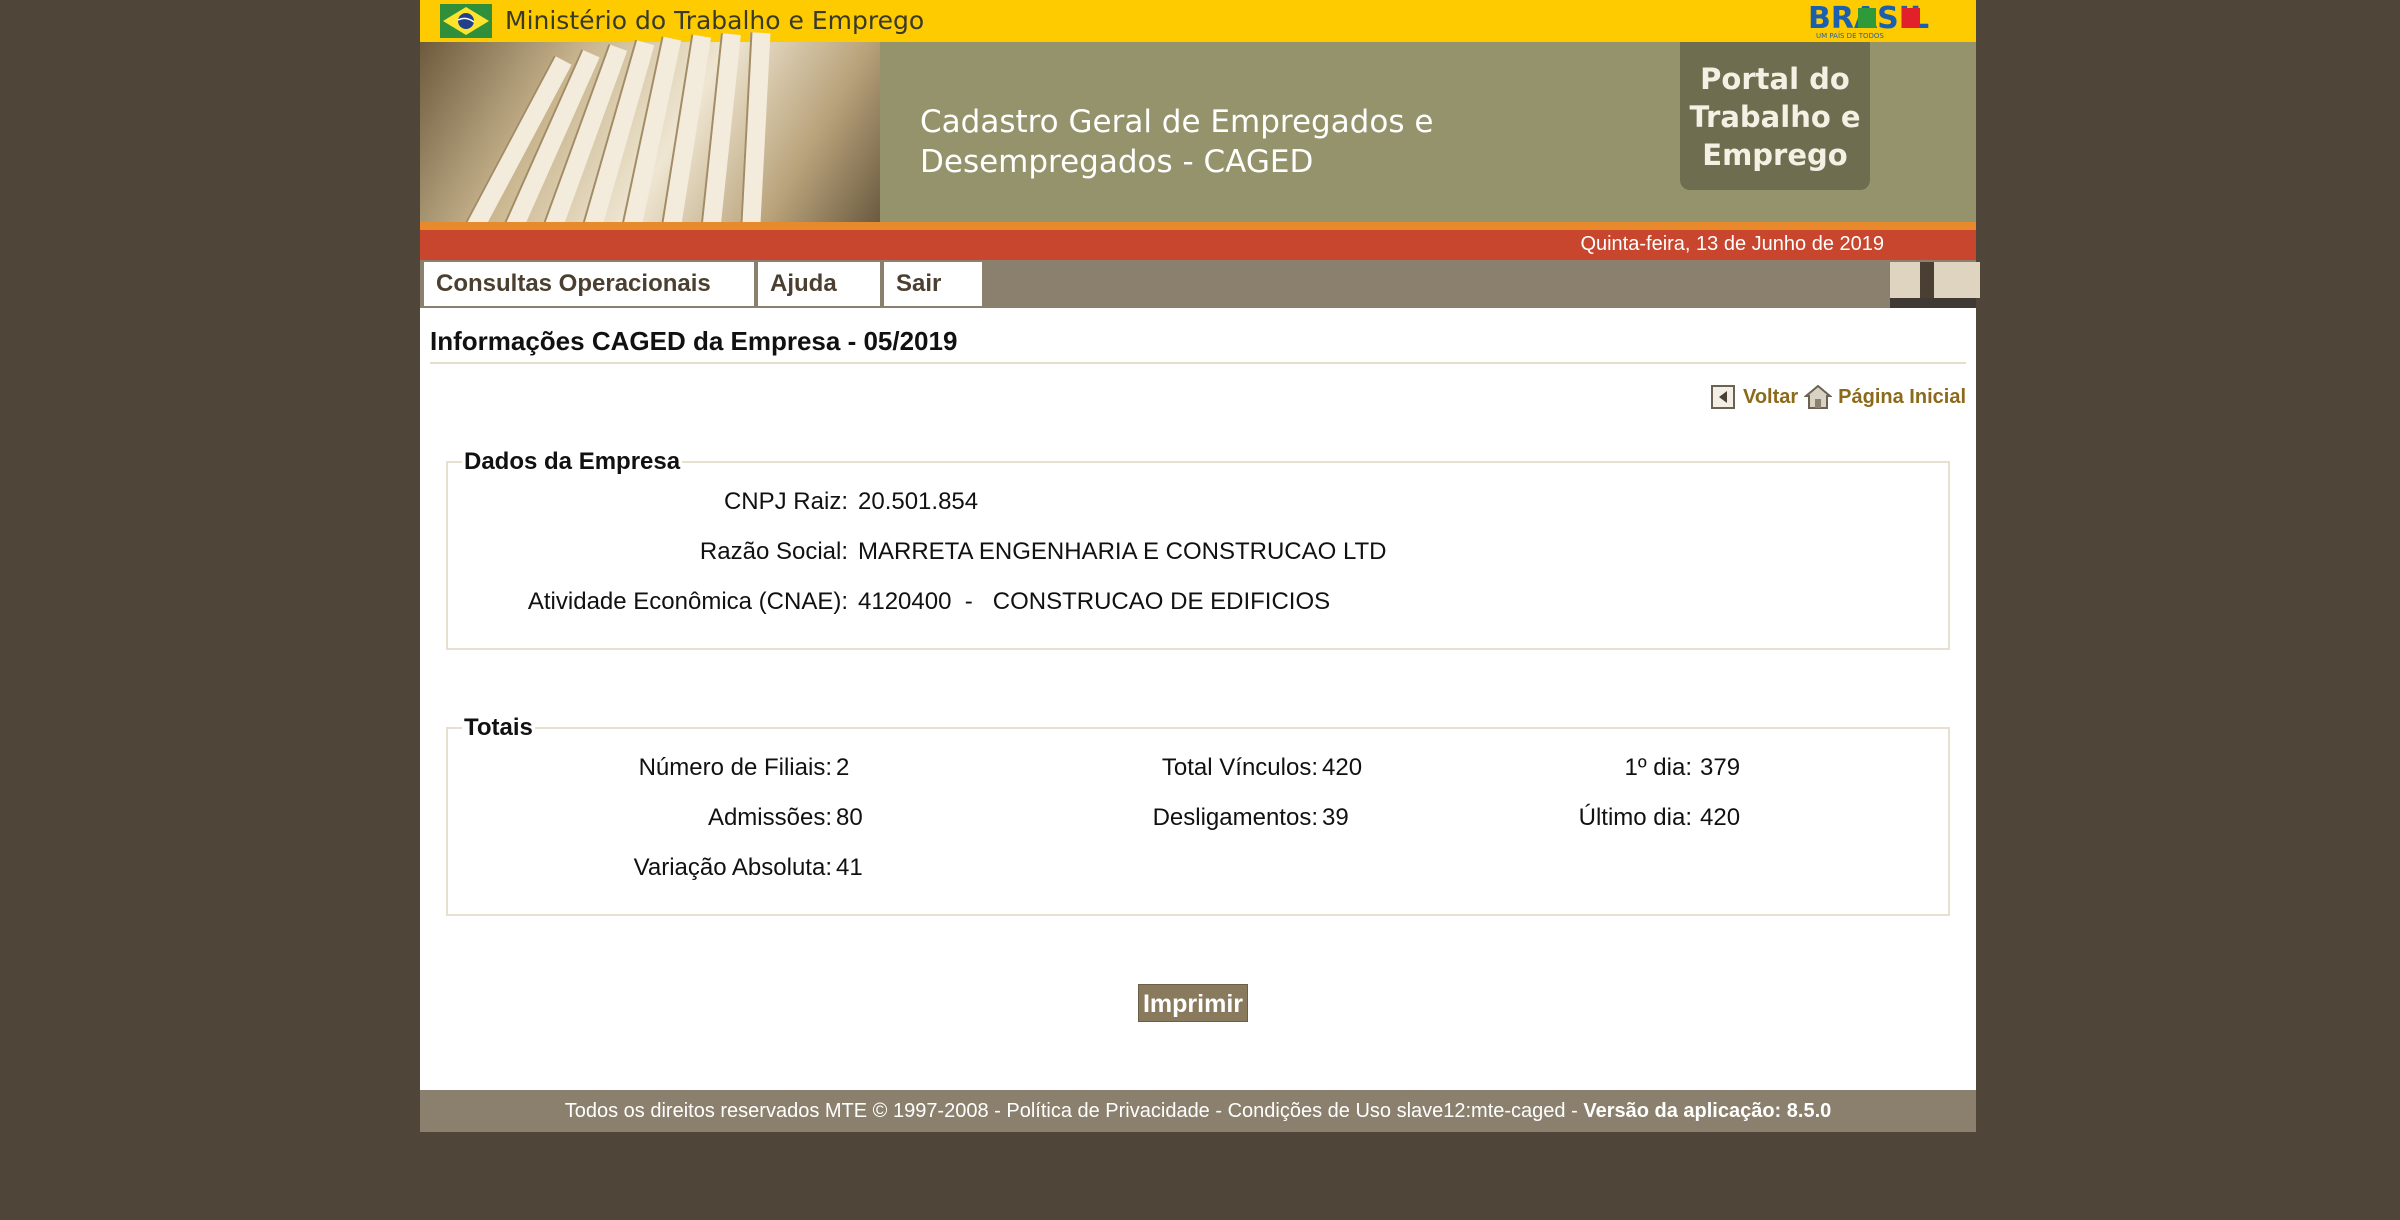 The height and width of the screenshot is (1220, 2400). I want to click on menu-item-consultas: Consultas Operacionais, so click(589, 284).